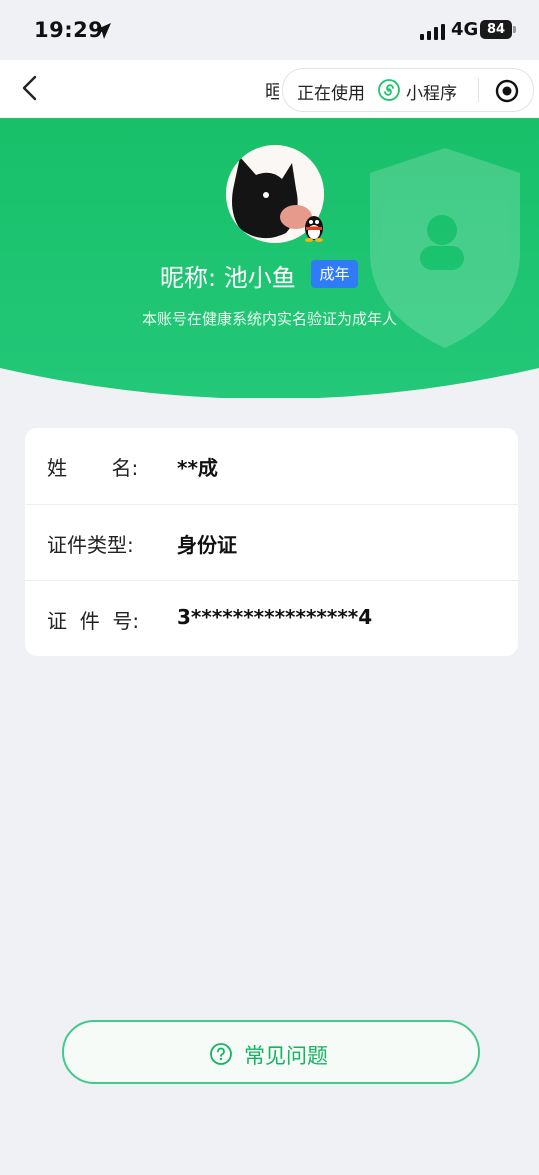  What do you see at coordinates (271, 466) in the screenshot?
I see `info-row-name: 姓 名: **成` at bounding box center [271, 466].